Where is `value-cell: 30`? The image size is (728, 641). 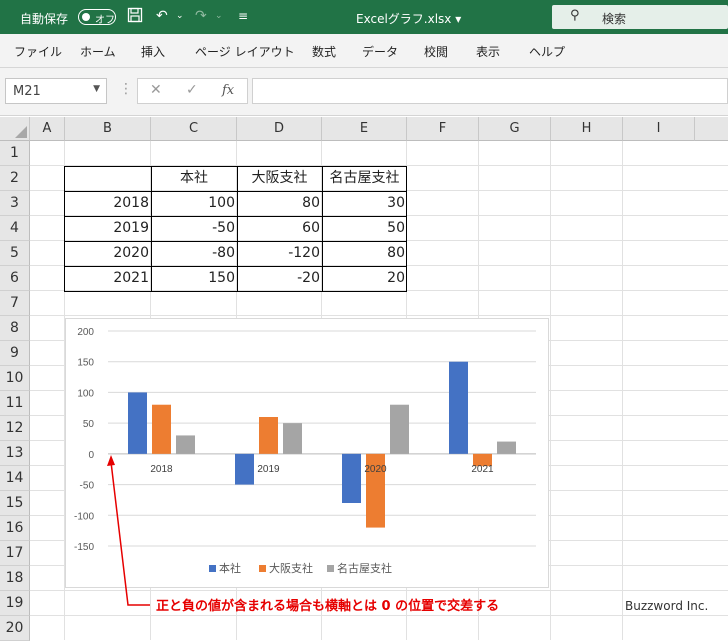
value-cell: 30 is located at coordinates (364, 203).